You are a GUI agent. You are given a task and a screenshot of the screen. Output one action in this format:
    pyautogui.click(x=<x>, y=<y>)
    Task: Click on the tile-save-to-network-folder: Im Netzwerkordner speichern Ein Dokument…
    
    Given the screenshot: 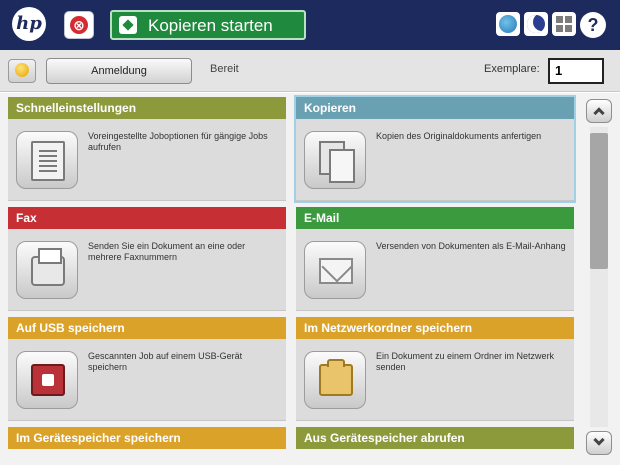 What is the action you would take?
    pyautogui.click(x=435, y=369)
    